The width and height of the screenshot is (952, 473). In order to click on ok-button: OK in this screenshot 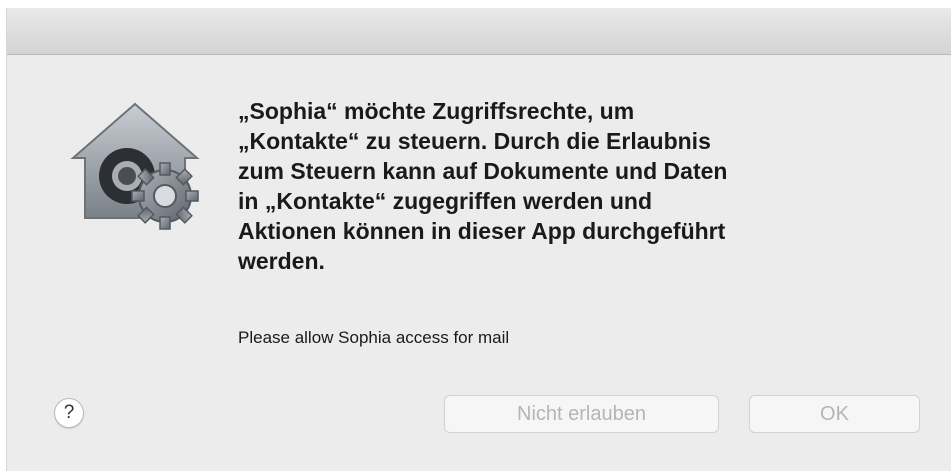, I will do `click(834, 414)`.